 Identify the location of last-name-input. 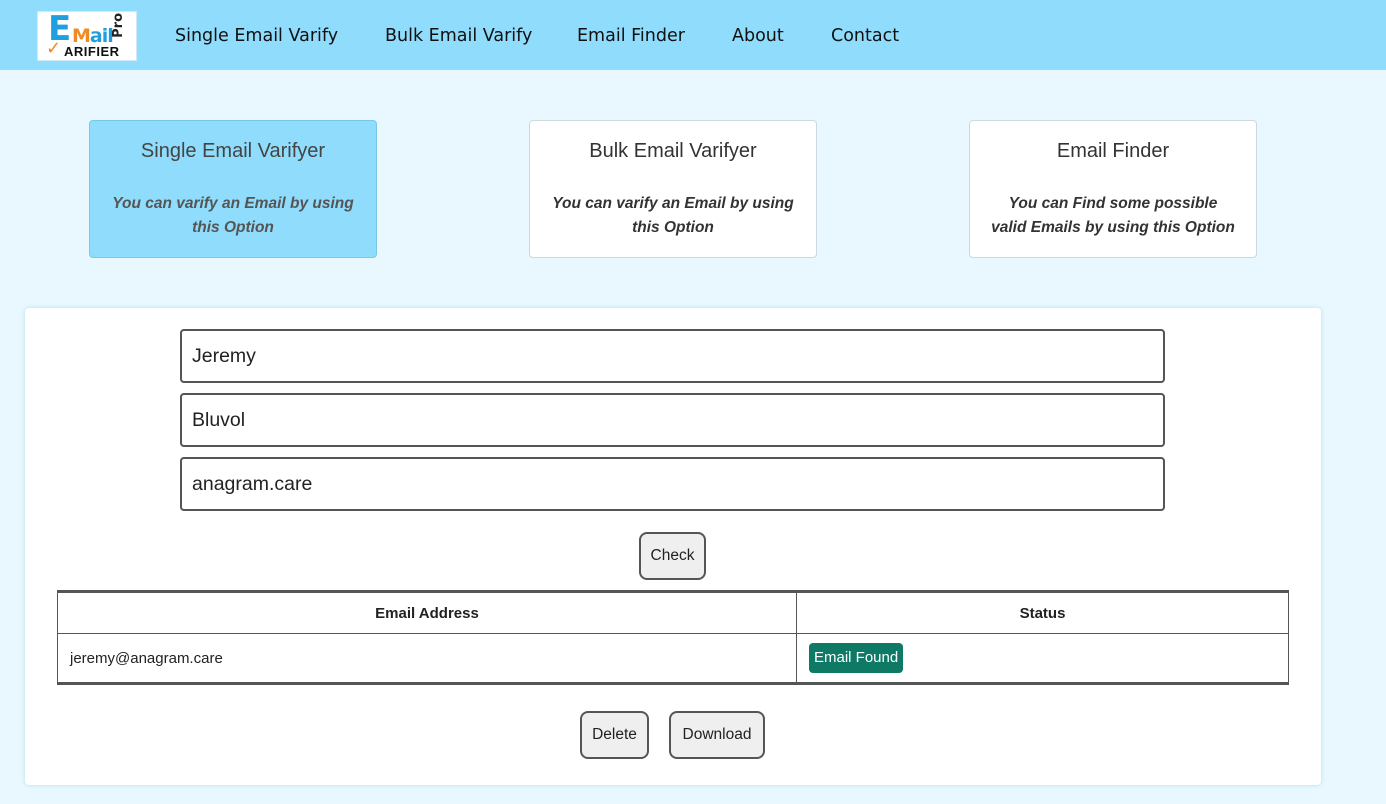
(672, 420).